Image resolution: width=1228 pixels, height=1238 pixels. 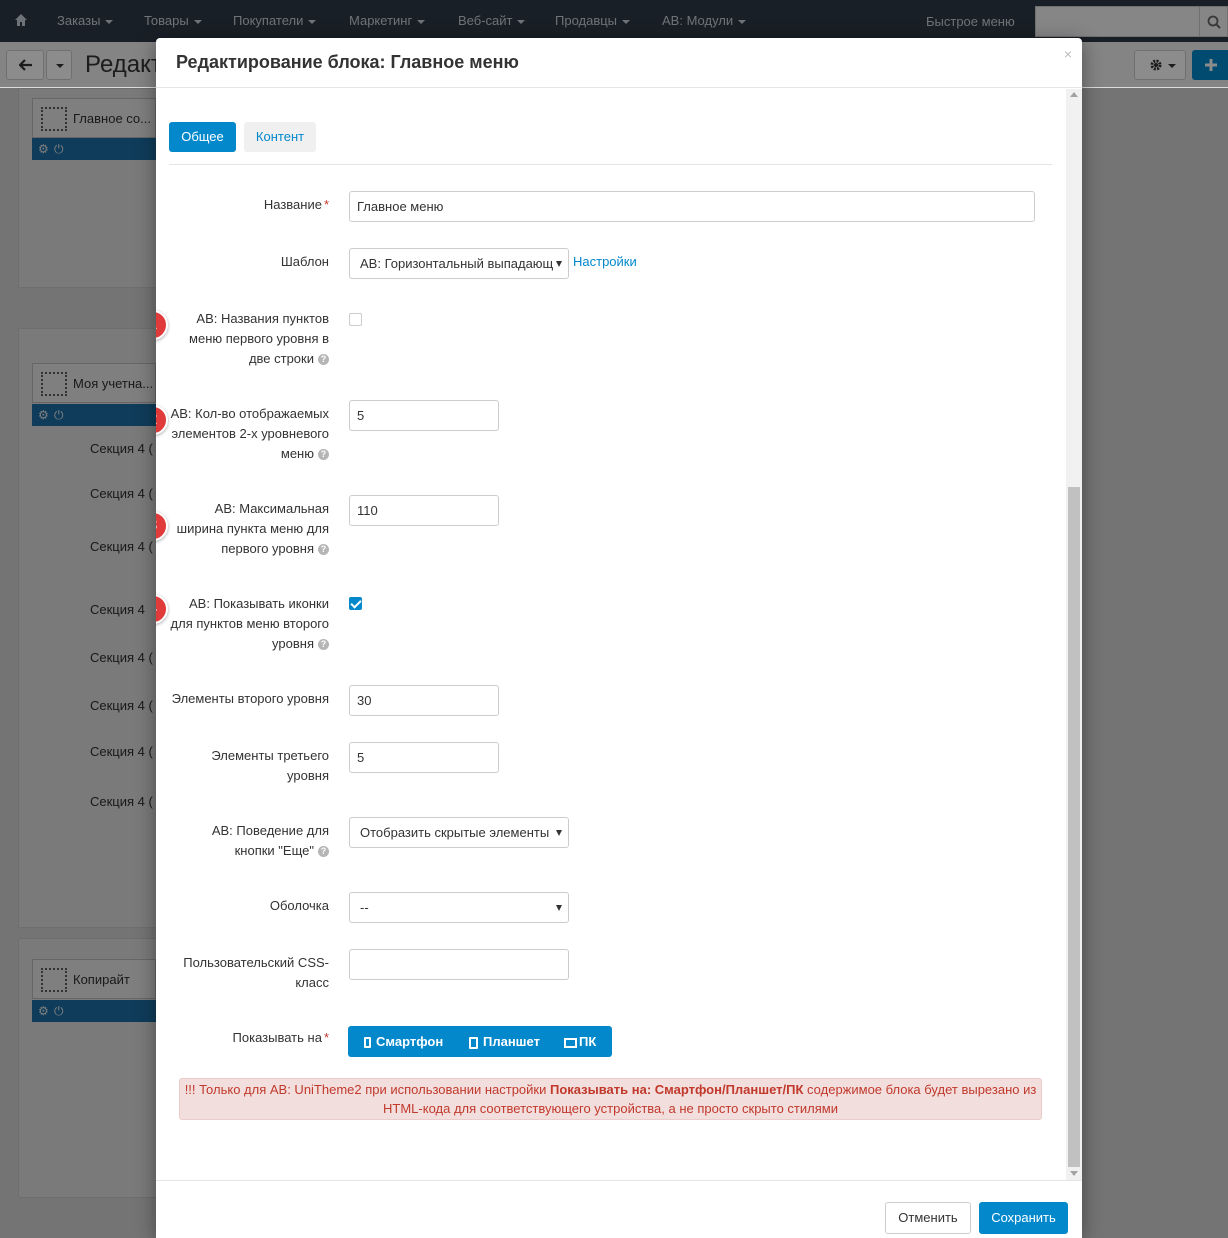 What do you see at coordinates (424, 510) in the screenshot?
I see `max-width-input: 110` at bounding box center [424, 510].